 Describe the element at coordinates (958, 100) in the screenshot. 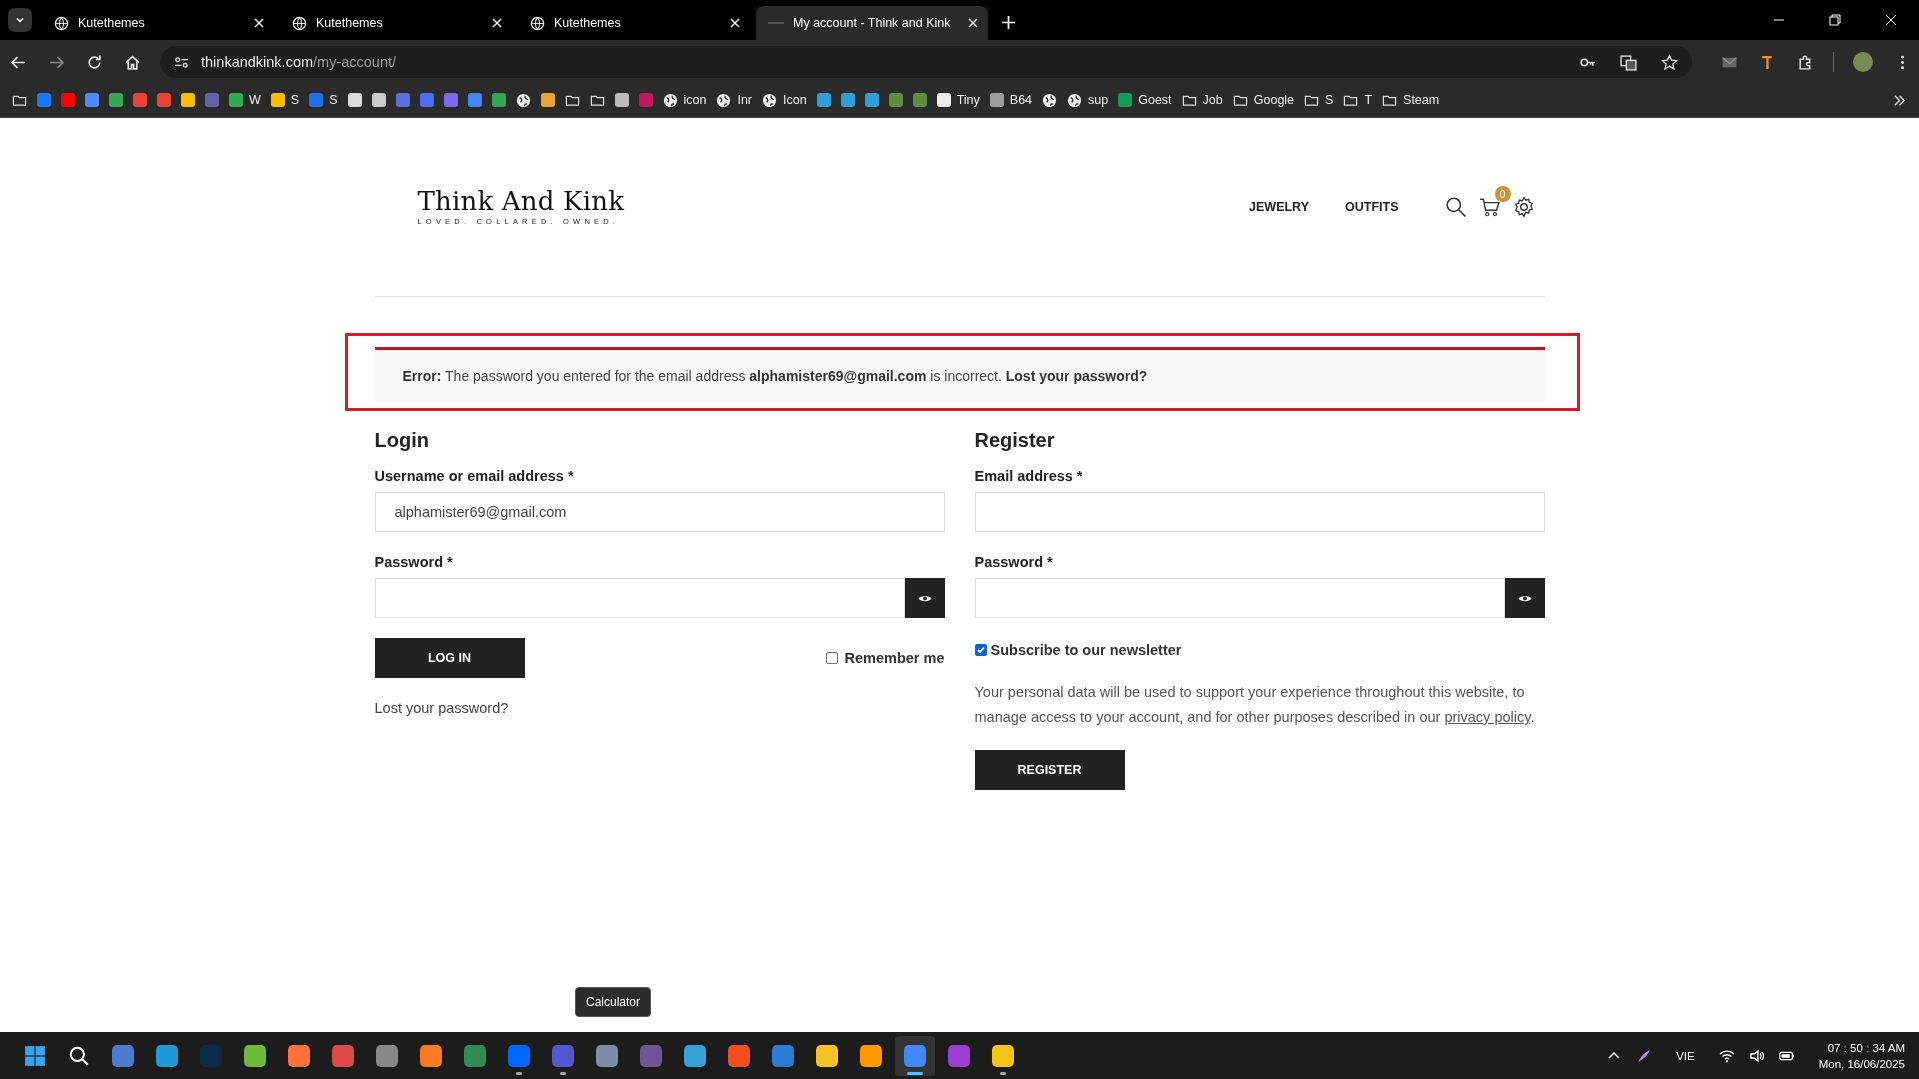

I see `bookmark: Tiny` at that location.